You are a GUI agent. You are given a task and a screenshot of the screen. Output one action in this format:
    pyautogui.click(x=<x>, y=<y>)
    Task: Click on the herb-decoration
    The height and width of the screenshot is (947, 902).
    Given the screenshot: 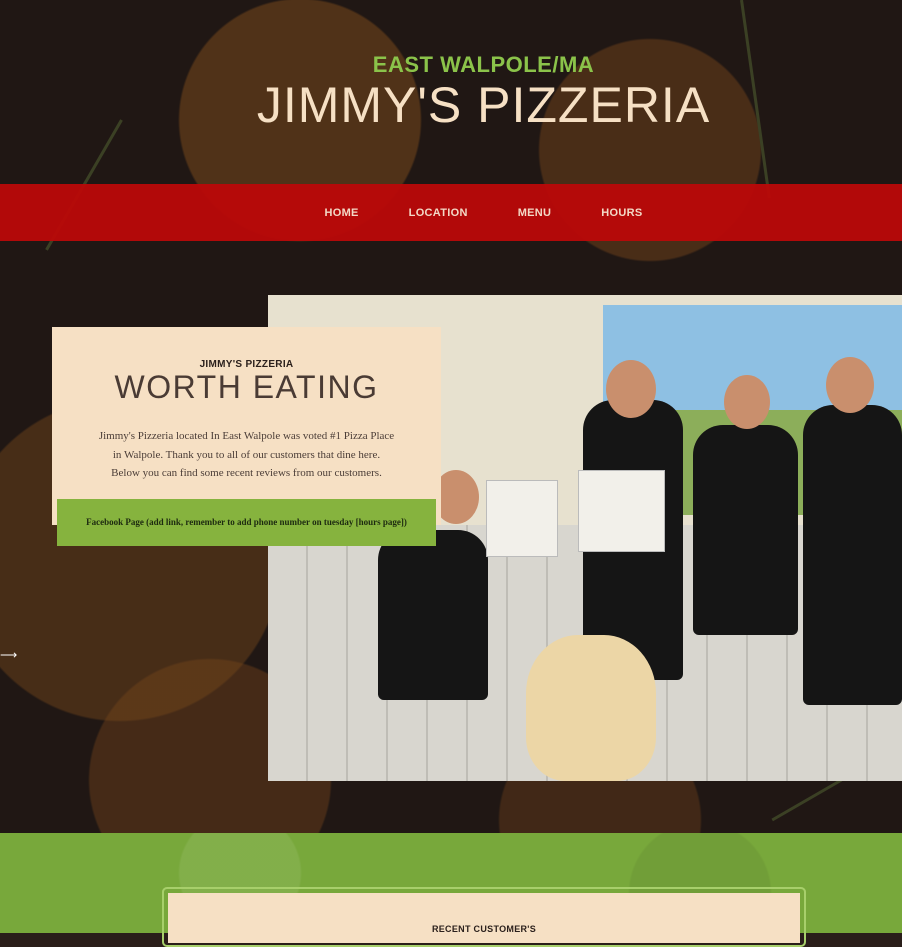 What is the action you would take?
    pyautogui.click(x=807, y=800)
    